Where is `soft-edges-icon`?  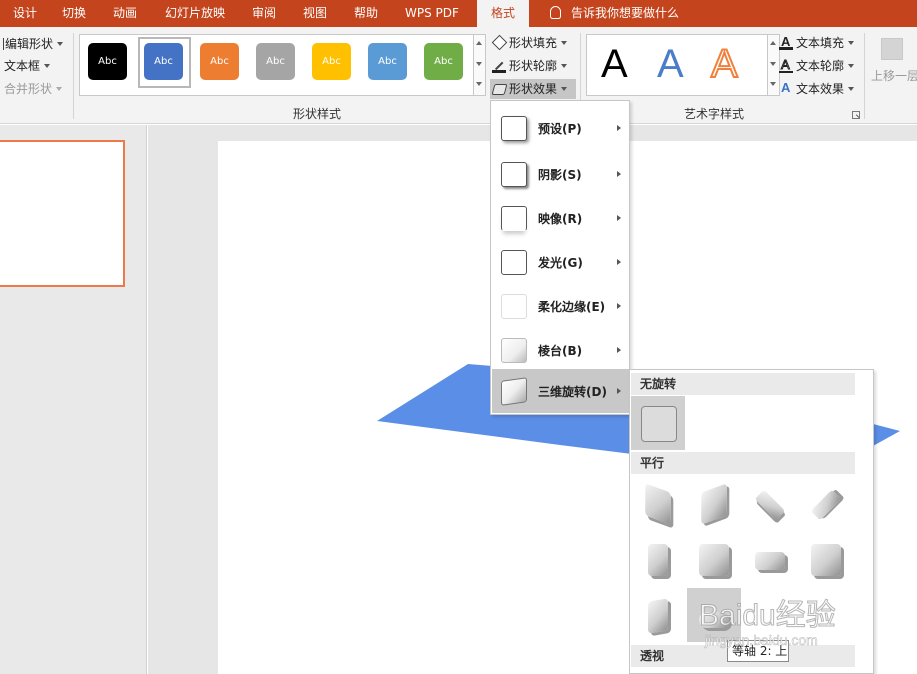
soft-edges-icon is located at coordinates (514, 306).